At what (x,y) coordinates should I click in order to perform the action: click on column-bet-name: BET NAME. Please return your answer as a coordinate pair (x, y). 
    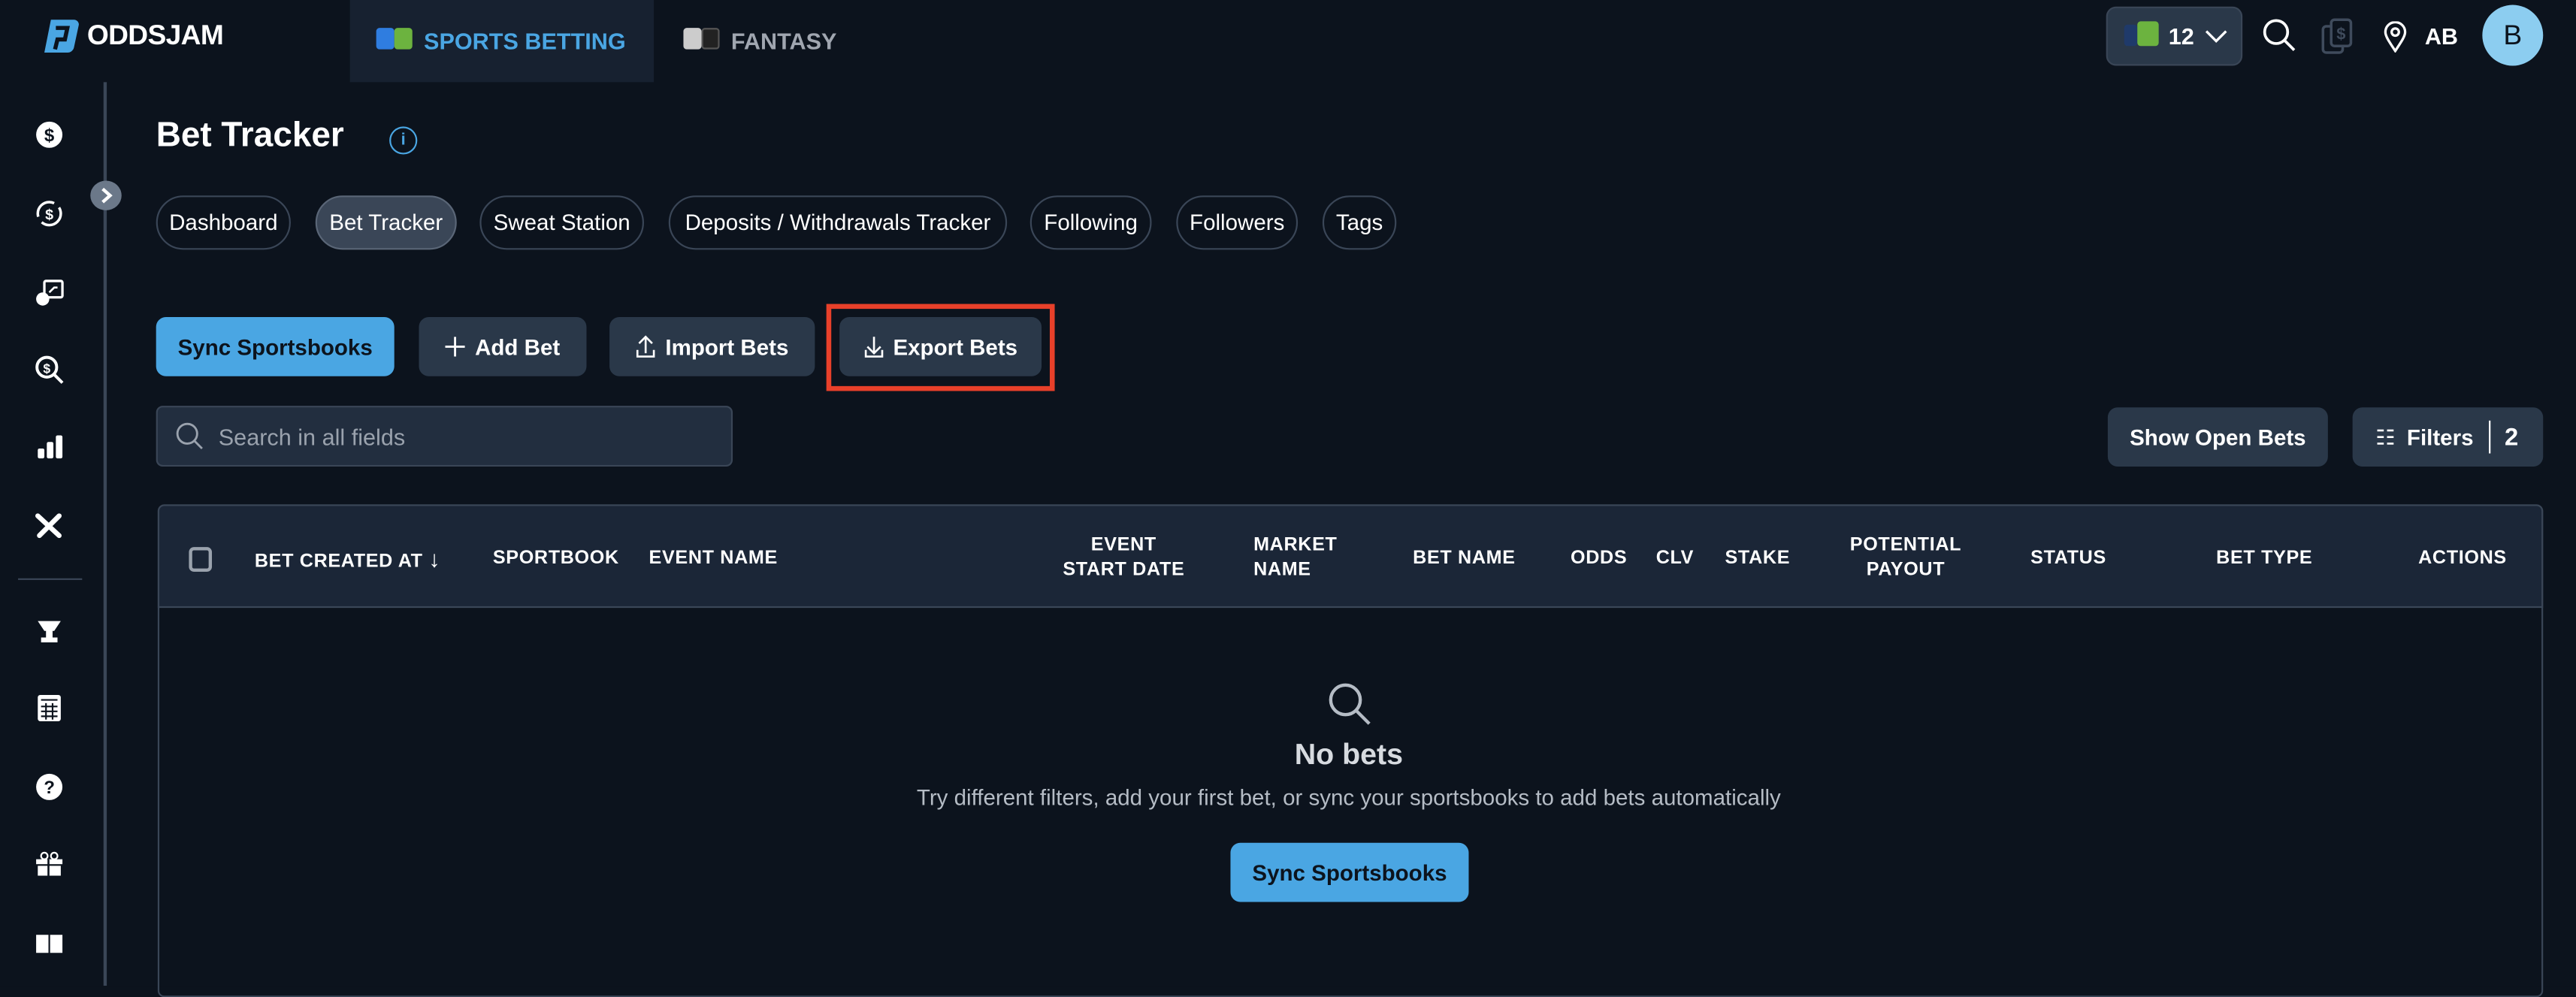
    Looking at the image, I should click on (1465, 559).